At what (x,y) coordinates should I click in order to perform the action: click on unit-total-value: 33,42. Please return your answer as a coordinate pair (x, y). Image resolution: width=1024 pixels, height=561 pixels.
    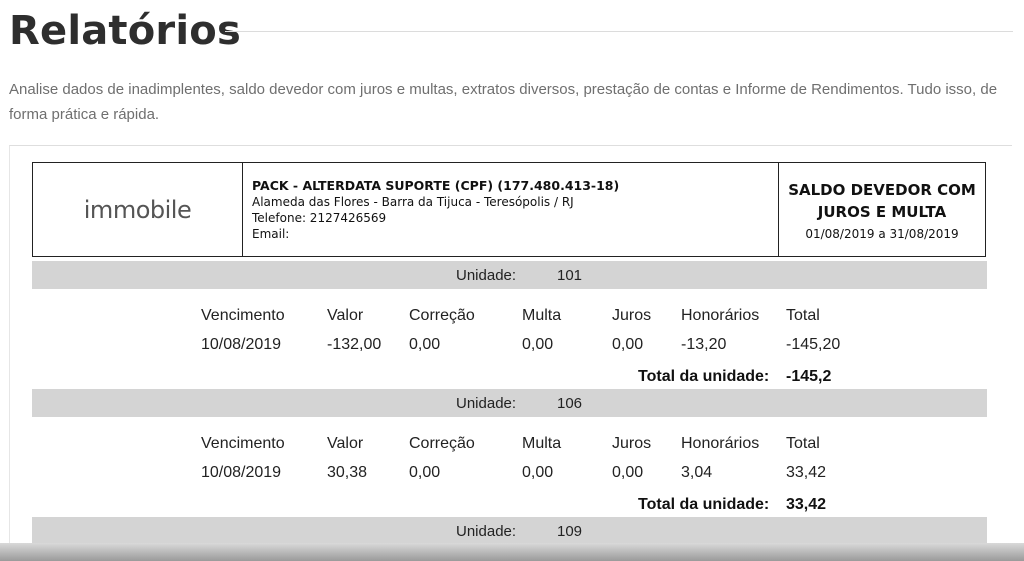
    Looking at the image, I should click on (806, 504).